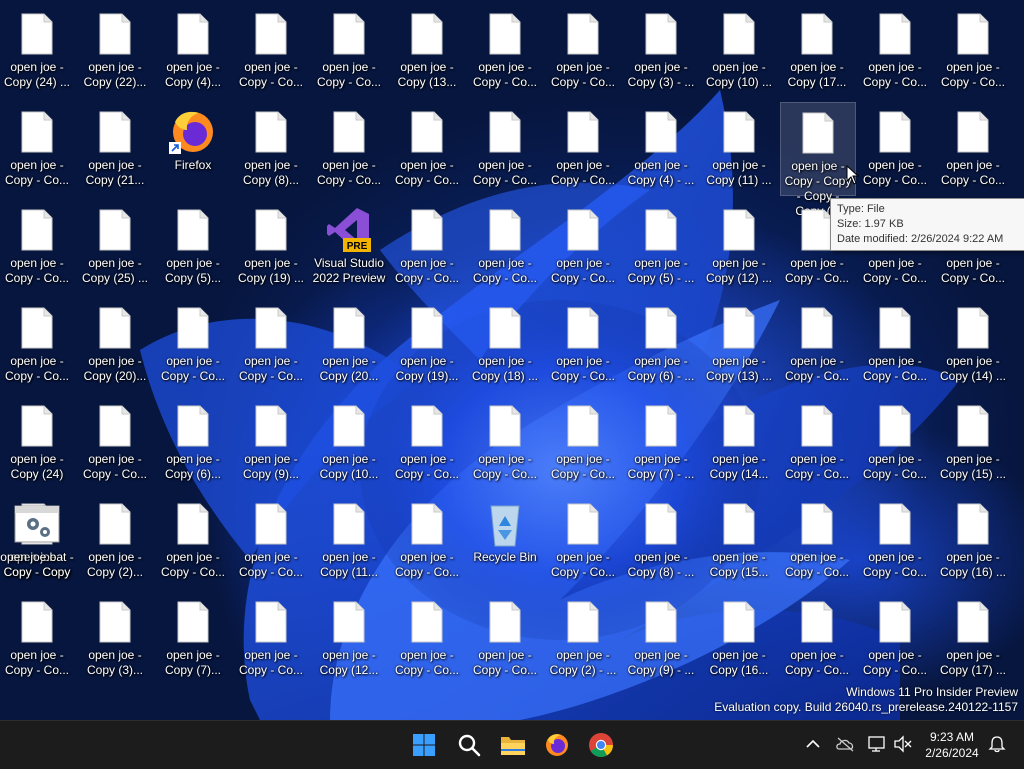 This screenshot has height=769, width=1024. I want to click on bat-file-icon: open joe.bat - Copy - Copy, so click(37, 540).